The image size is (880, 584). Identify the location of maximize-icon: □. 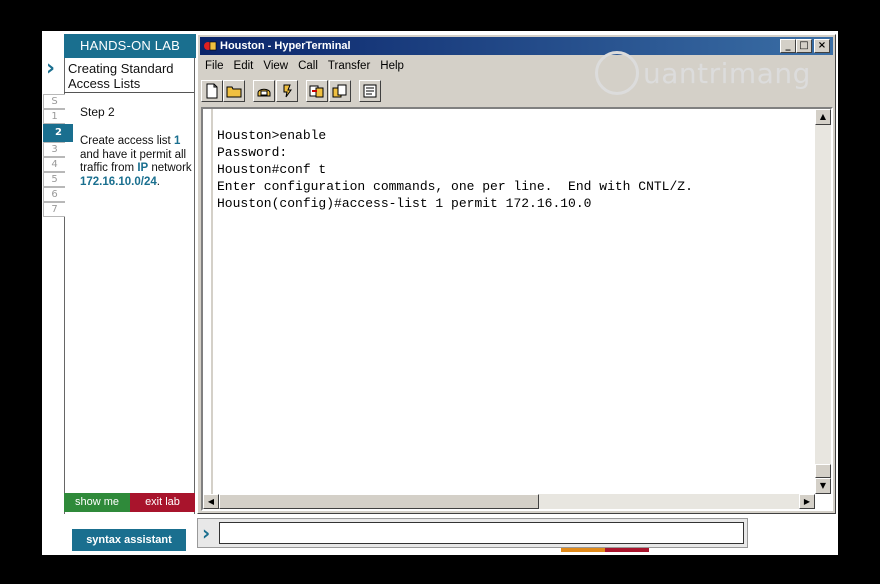
(804, 45).